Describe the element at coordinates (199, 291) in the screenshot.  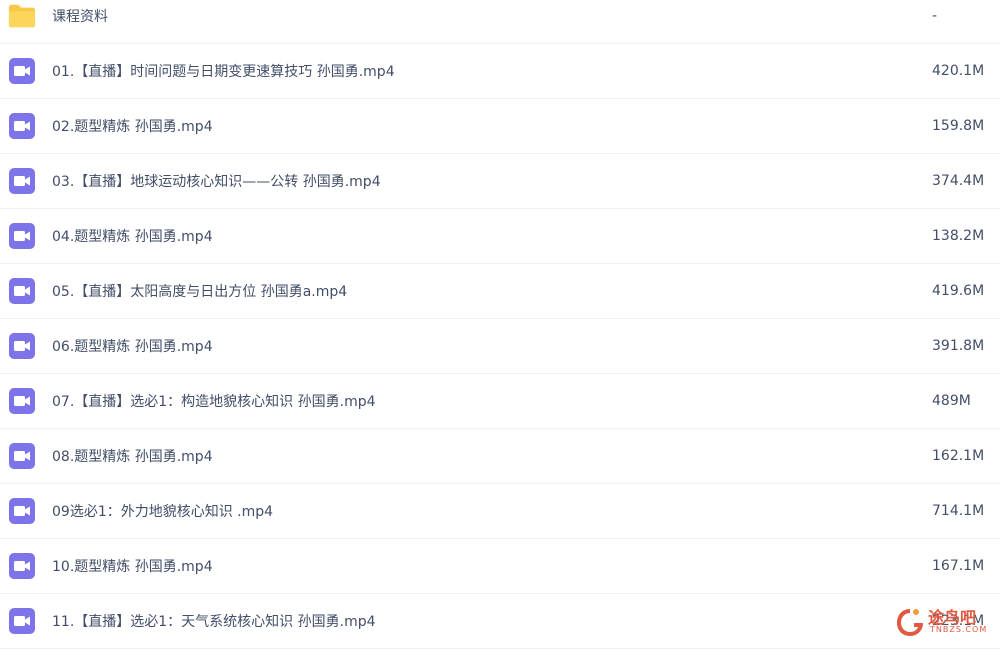
I see `file-name: 05.【直播】太阳高度与日出方位 孙国勇a.mp4` at that location.